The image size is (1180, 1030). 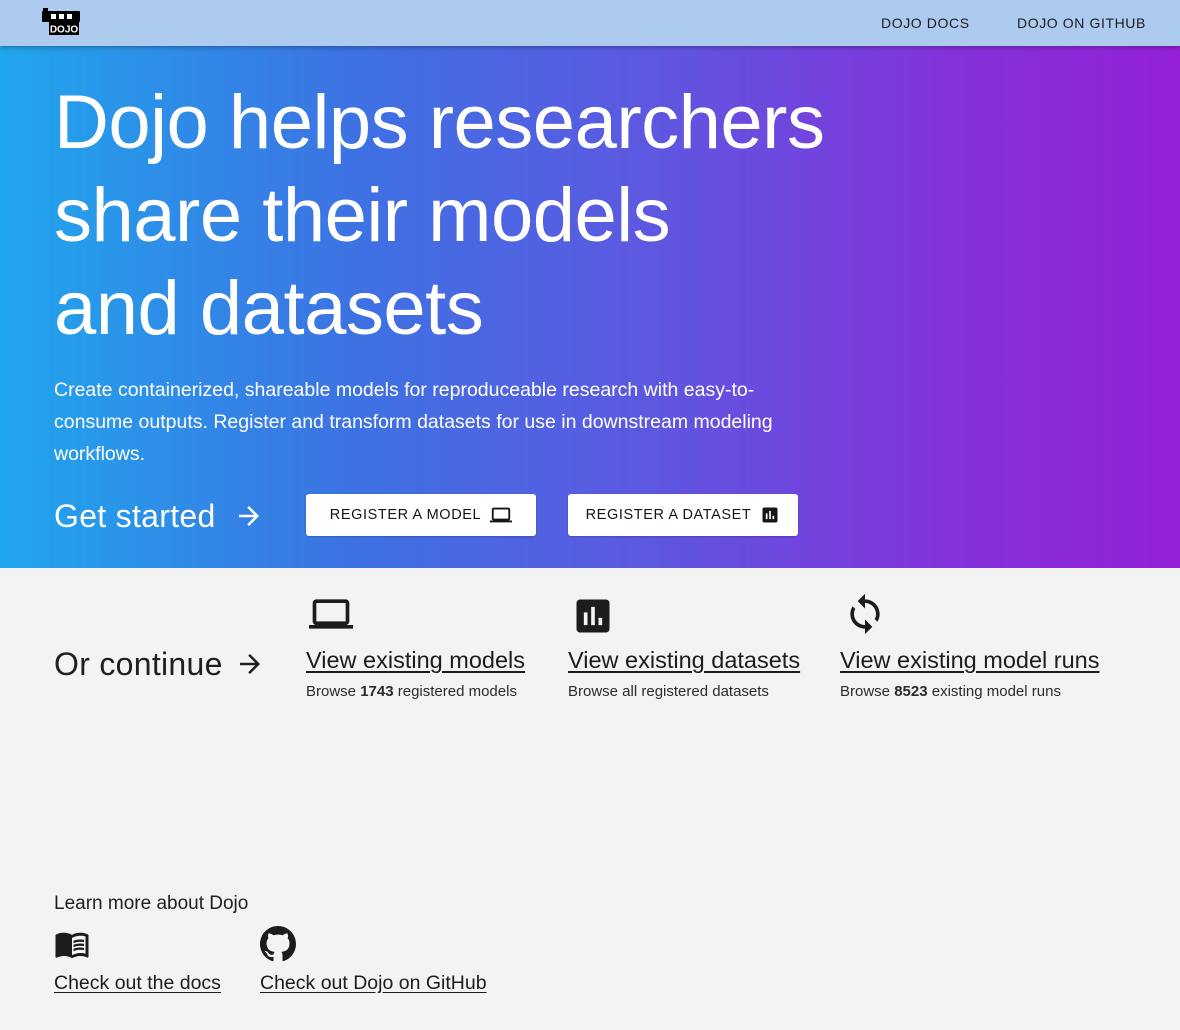 What do you see at coordinates (138, 663) in the screenshot?
I see `or-continue-text: Or continue` at bounding box center [138, 663].